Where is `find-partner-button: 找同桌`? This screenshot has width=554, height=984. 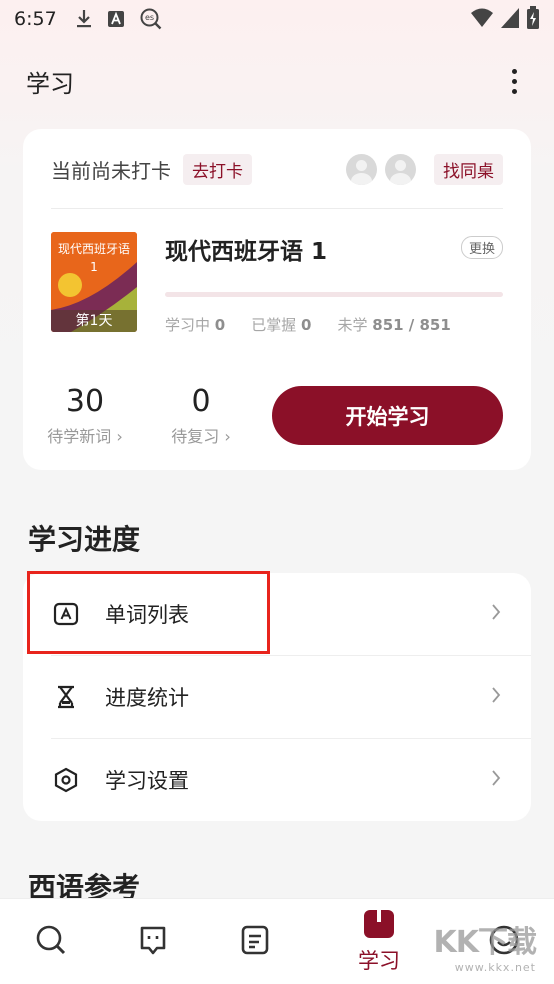
find-partner-button: 找同桌 is located at coordinates (468, 169).